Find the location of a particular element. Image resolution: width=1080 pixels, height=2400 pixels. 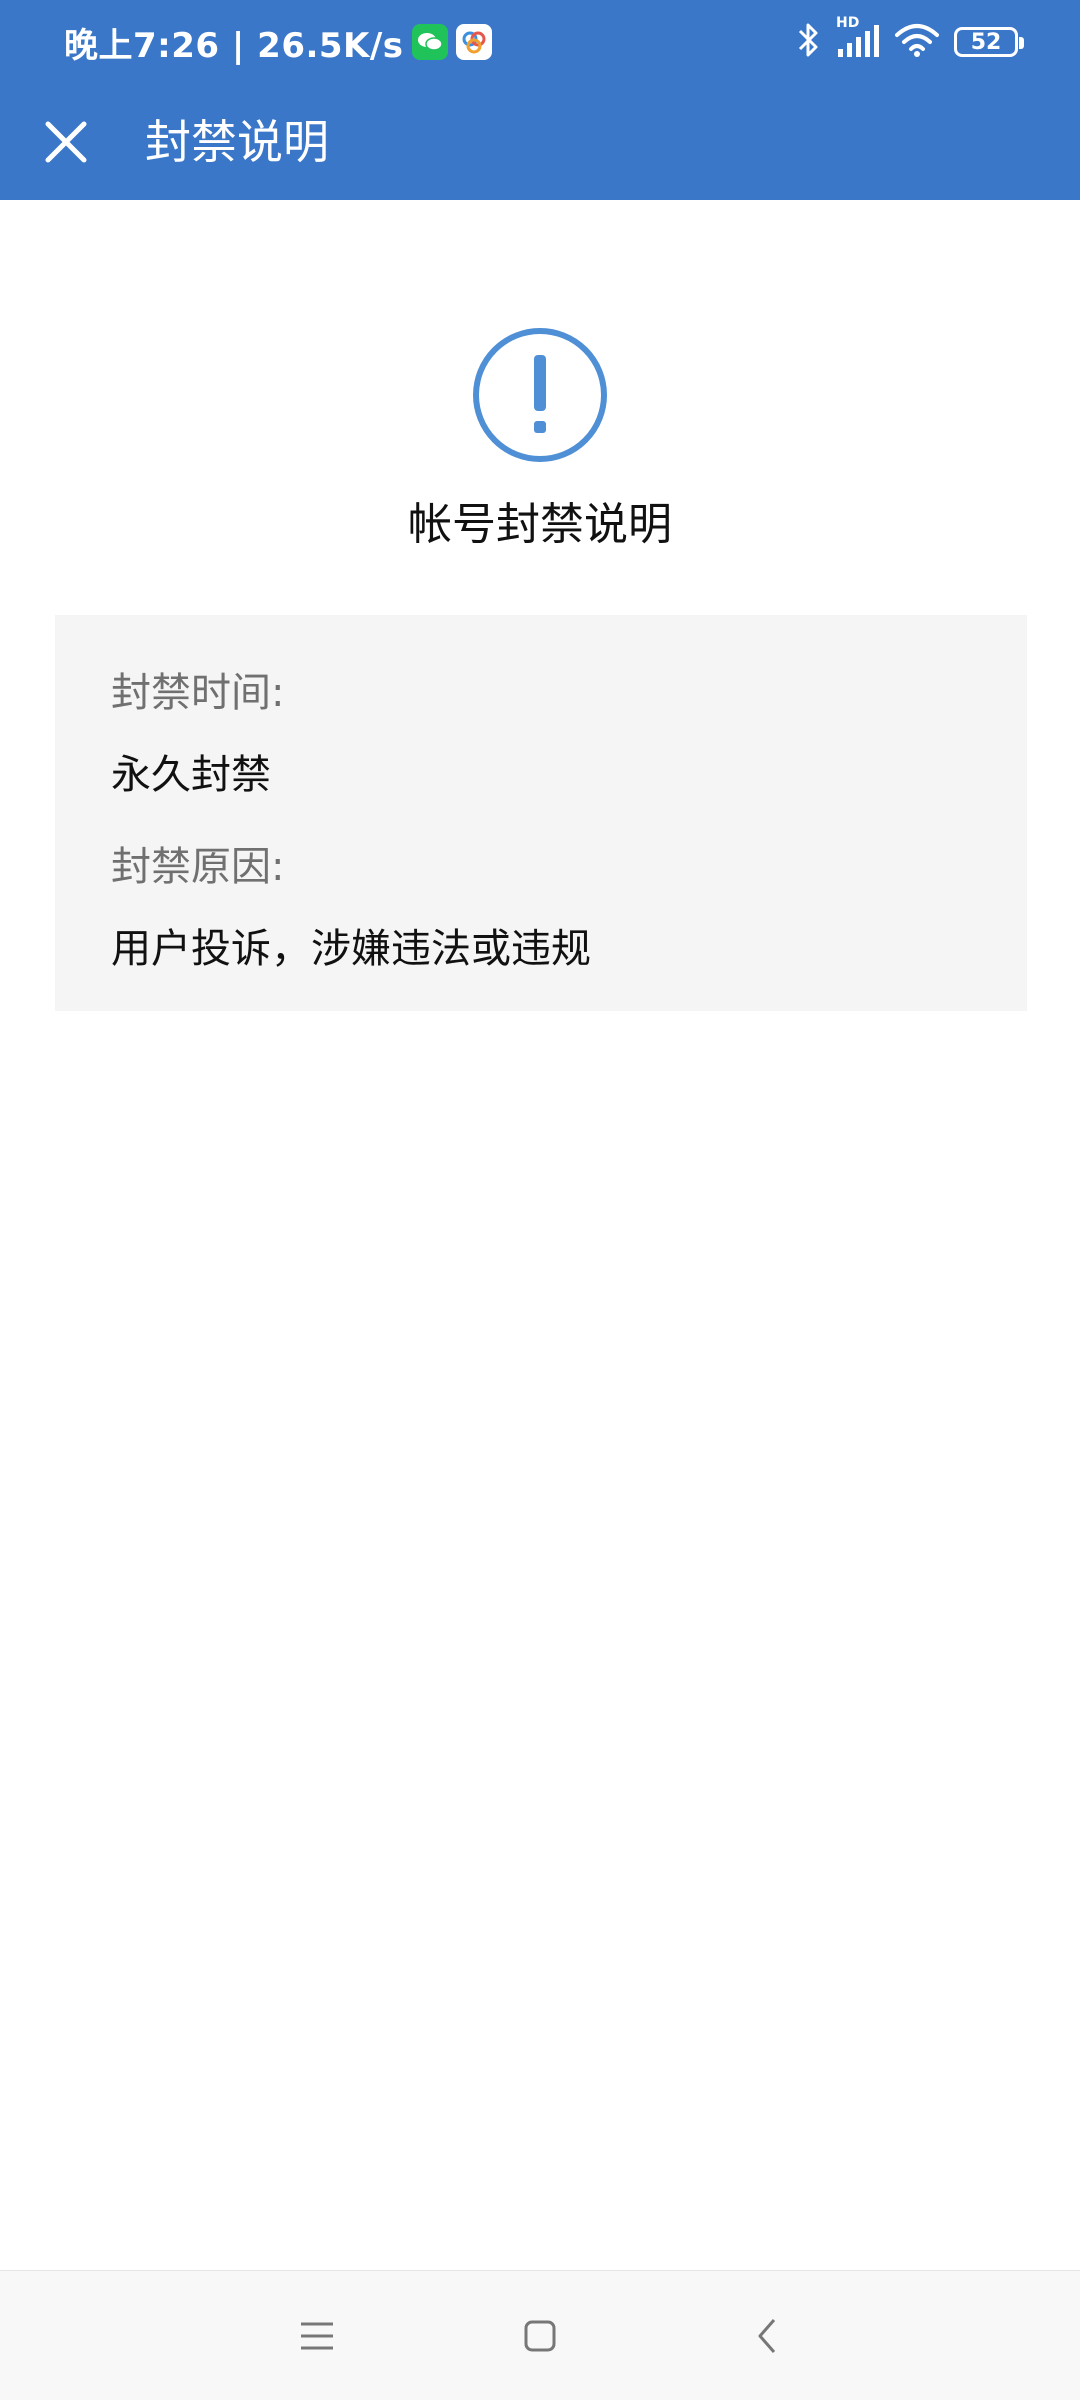

status-time-speed: 晚上7:26 | 26.5K/s is located at coordinates (234, 45).